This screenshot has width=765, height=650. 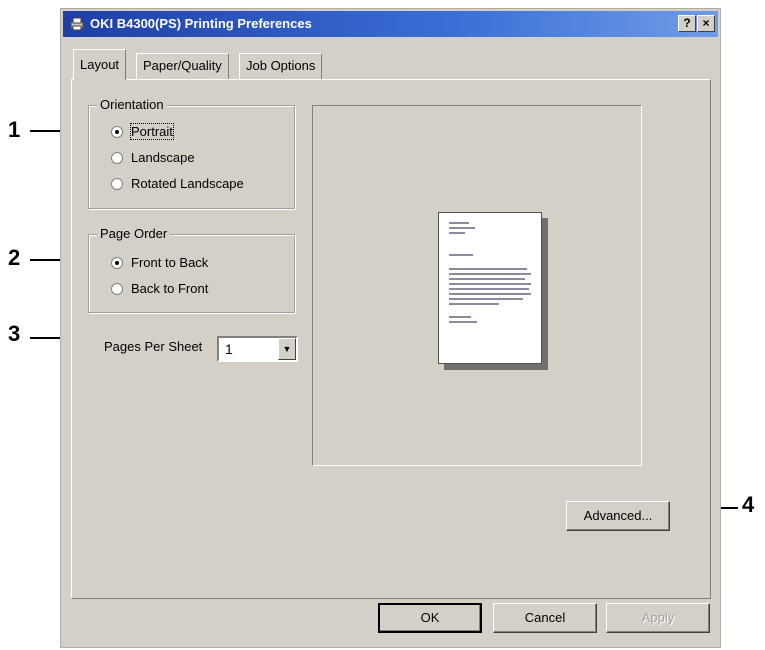 What do you see at coordinates (77, 24) in the screenshot?
I see `printer-icon` at bounding box center [77, 24].